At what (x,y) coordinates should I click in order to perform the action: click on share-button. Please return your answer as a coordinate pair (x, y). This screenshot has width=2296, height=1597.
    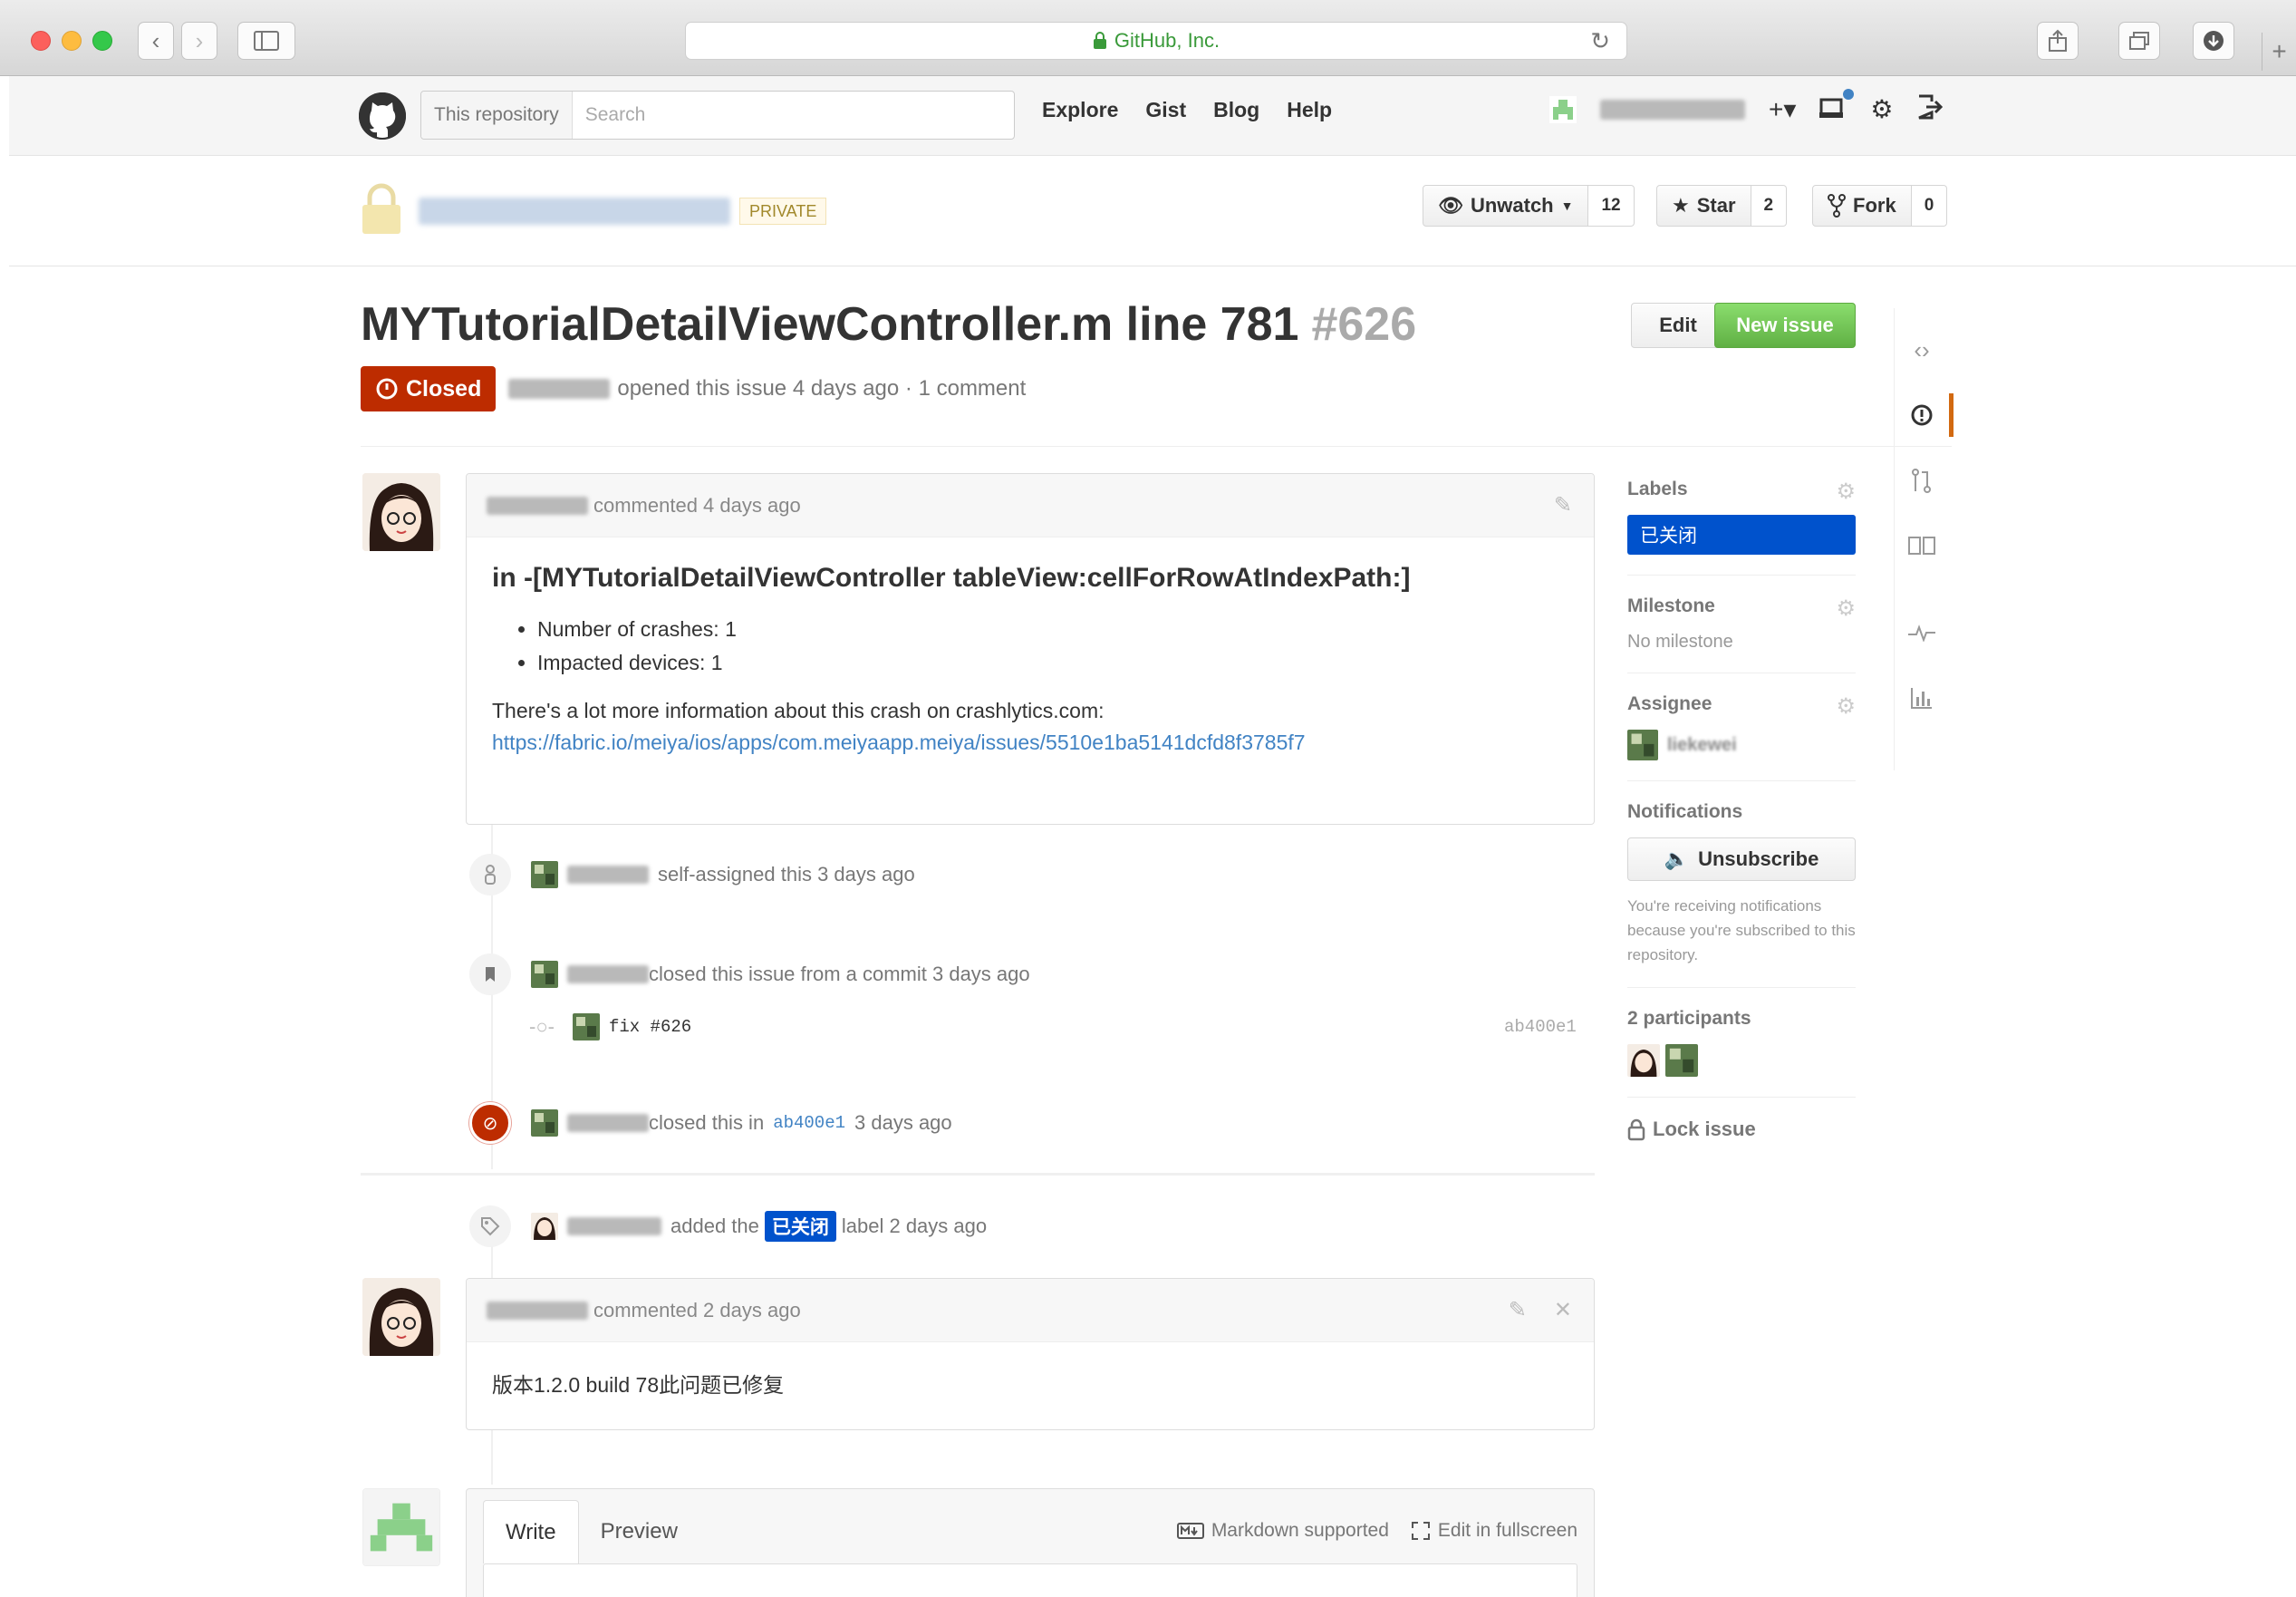
    Looking at the image, I should click on (2058, 41).